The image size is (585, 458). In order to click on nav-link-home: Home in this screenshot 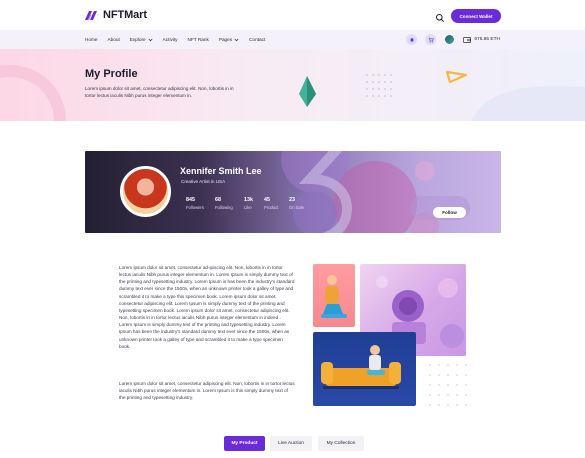, I will do `click(91, 39)`.